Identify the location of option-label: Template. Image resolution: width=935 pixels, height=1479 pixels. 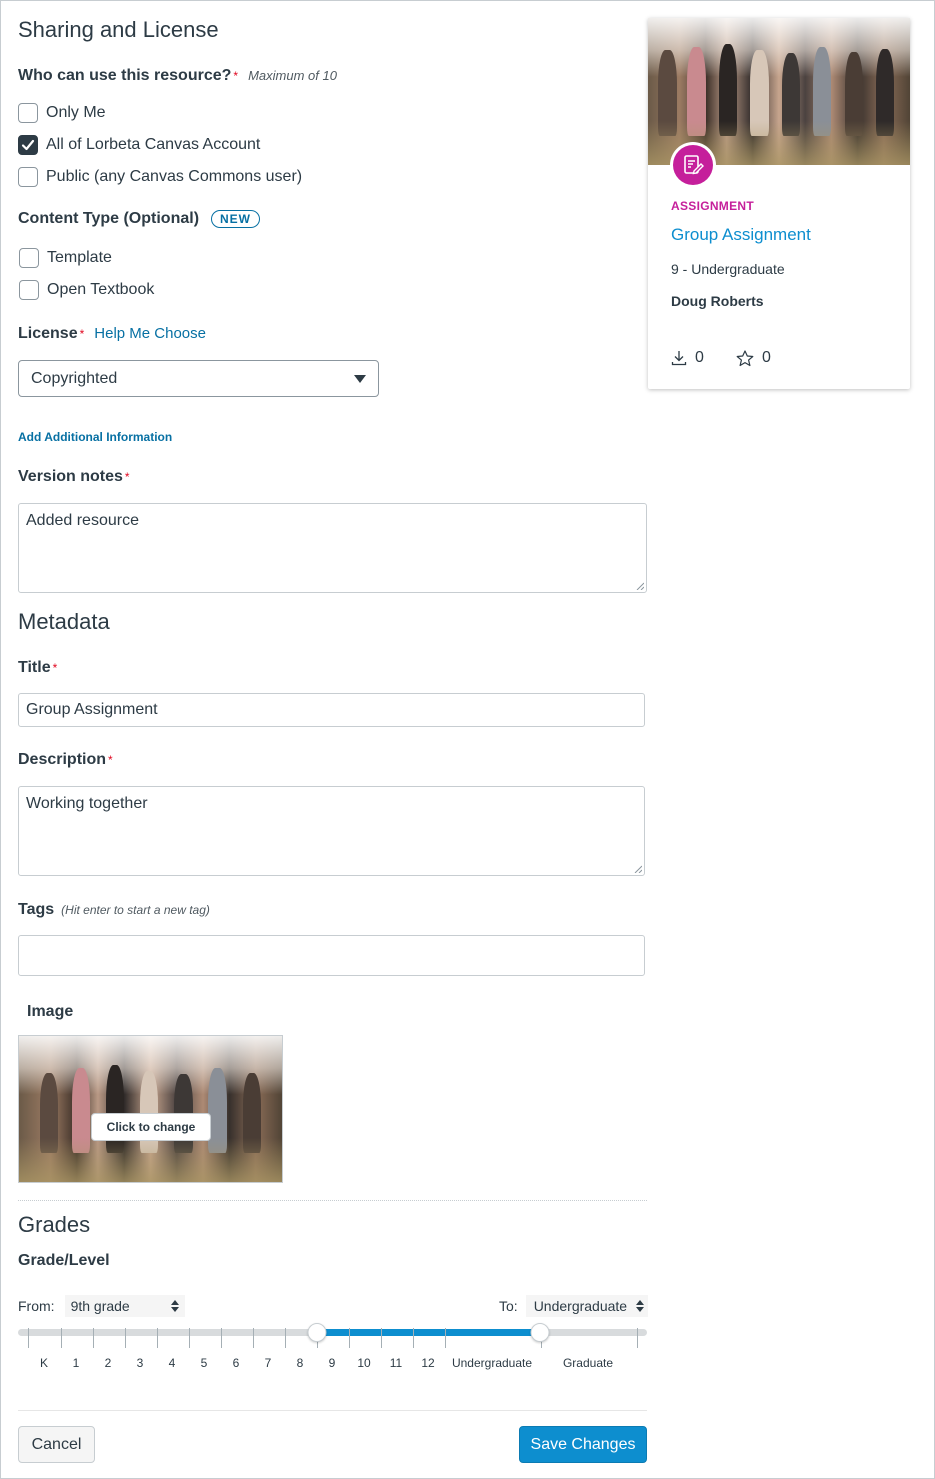
(79, 257).